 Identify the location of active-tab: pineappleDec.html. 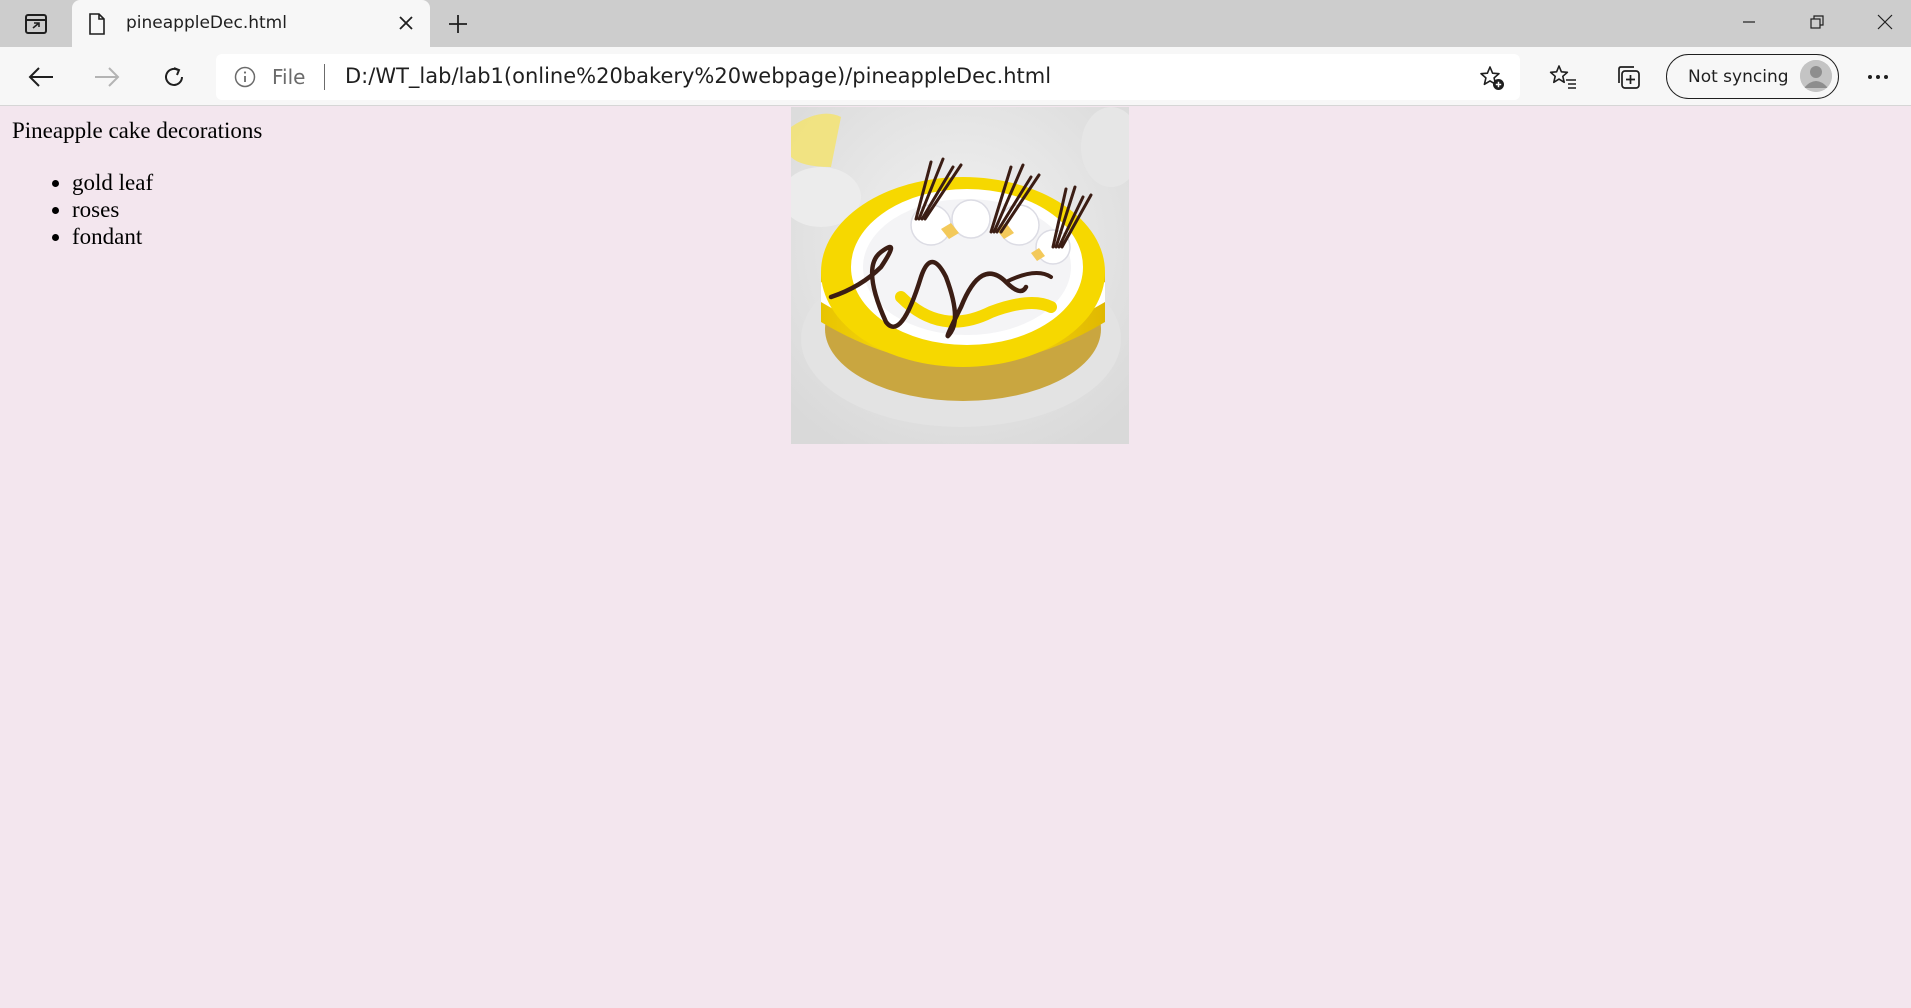
(251, 23).